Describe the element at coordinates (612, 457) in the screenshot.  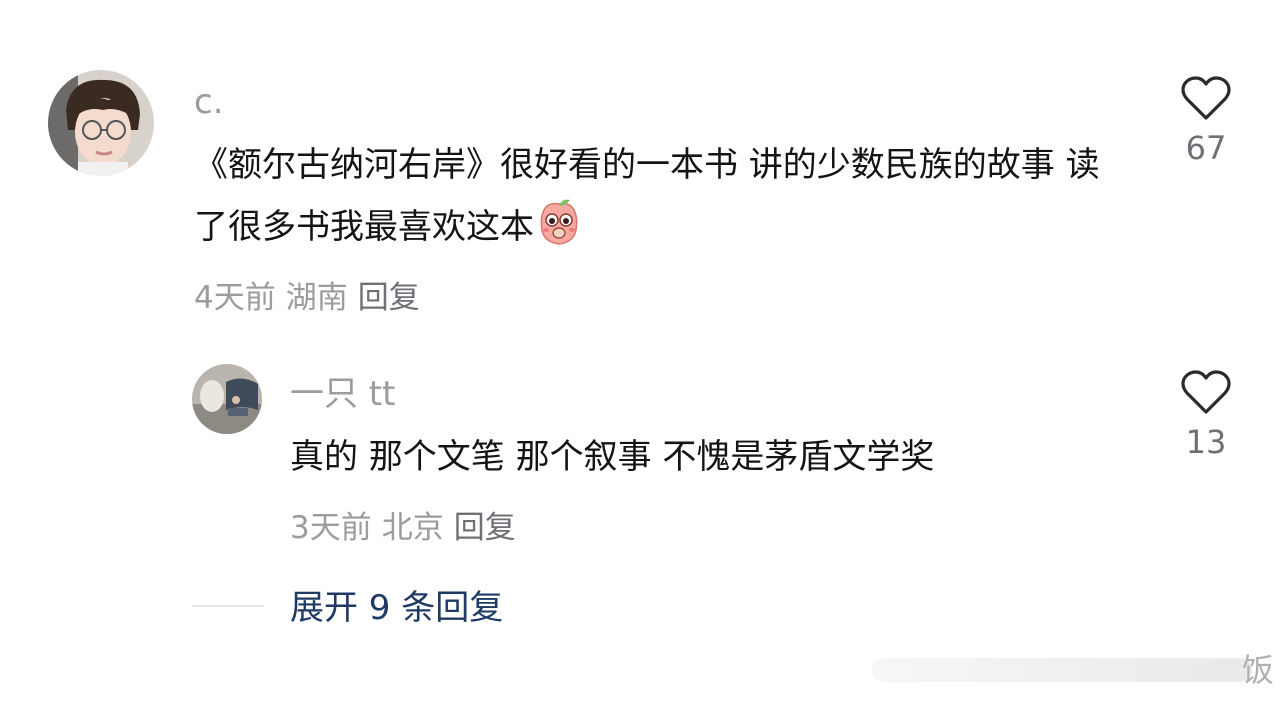
I see `reply-text: 真的 那个文笔 那个叙事 不愧是茅盾文学奖` at that location.